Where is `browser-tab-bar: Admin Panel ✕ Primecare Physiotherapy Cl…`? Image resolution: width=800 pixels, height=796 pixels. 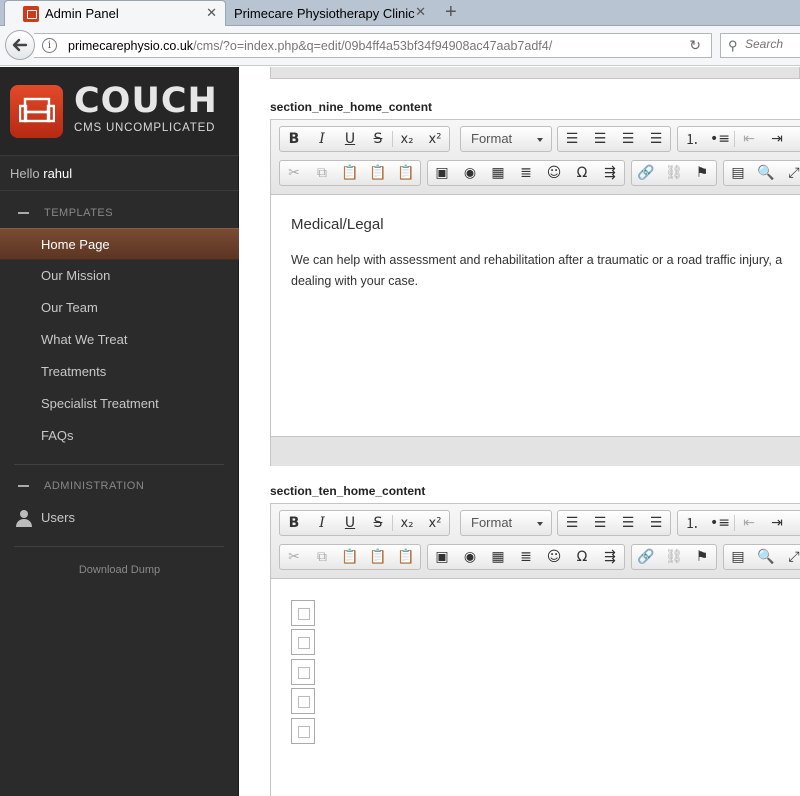
browser-tab-bar: Admin Panel ✕ Primecare Physiotherapy Cl… is located at coordinates (400, 13).